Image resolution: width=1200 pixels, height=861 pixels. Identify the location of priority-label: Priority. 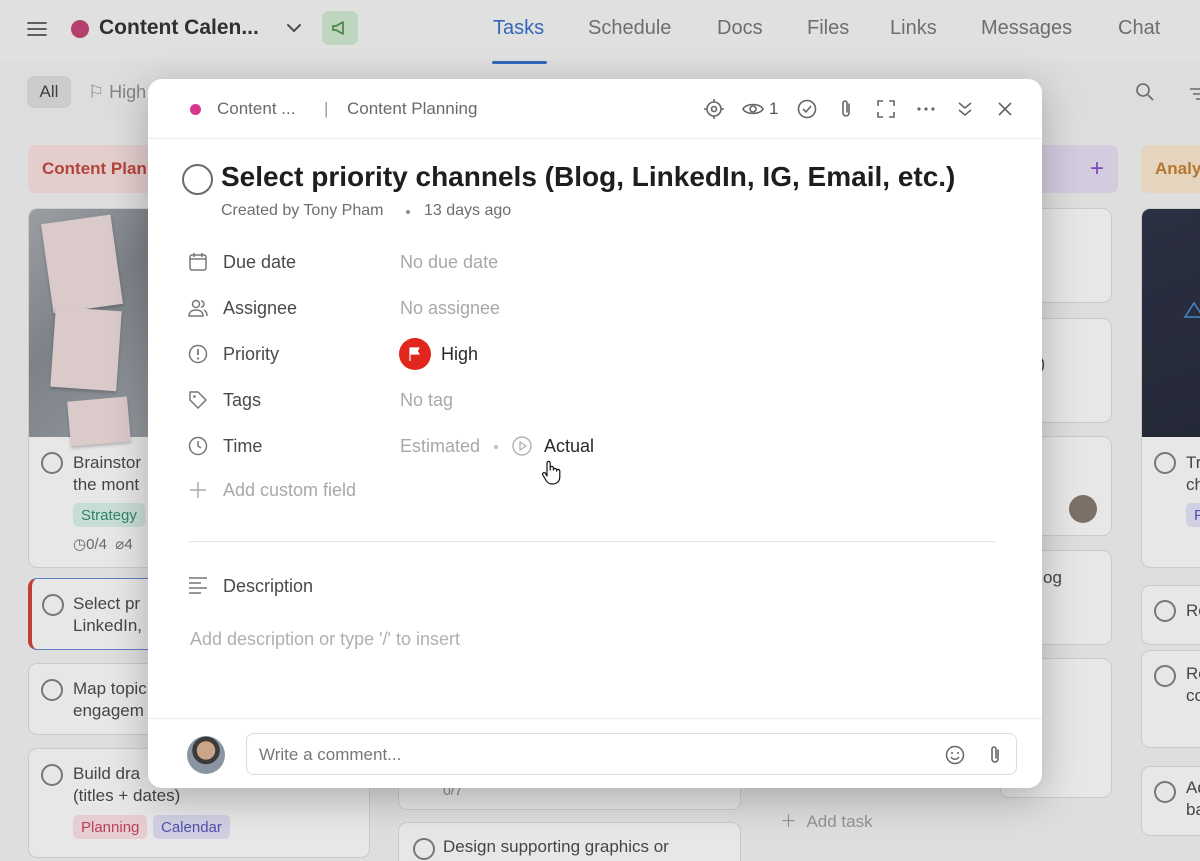
(251, 354).